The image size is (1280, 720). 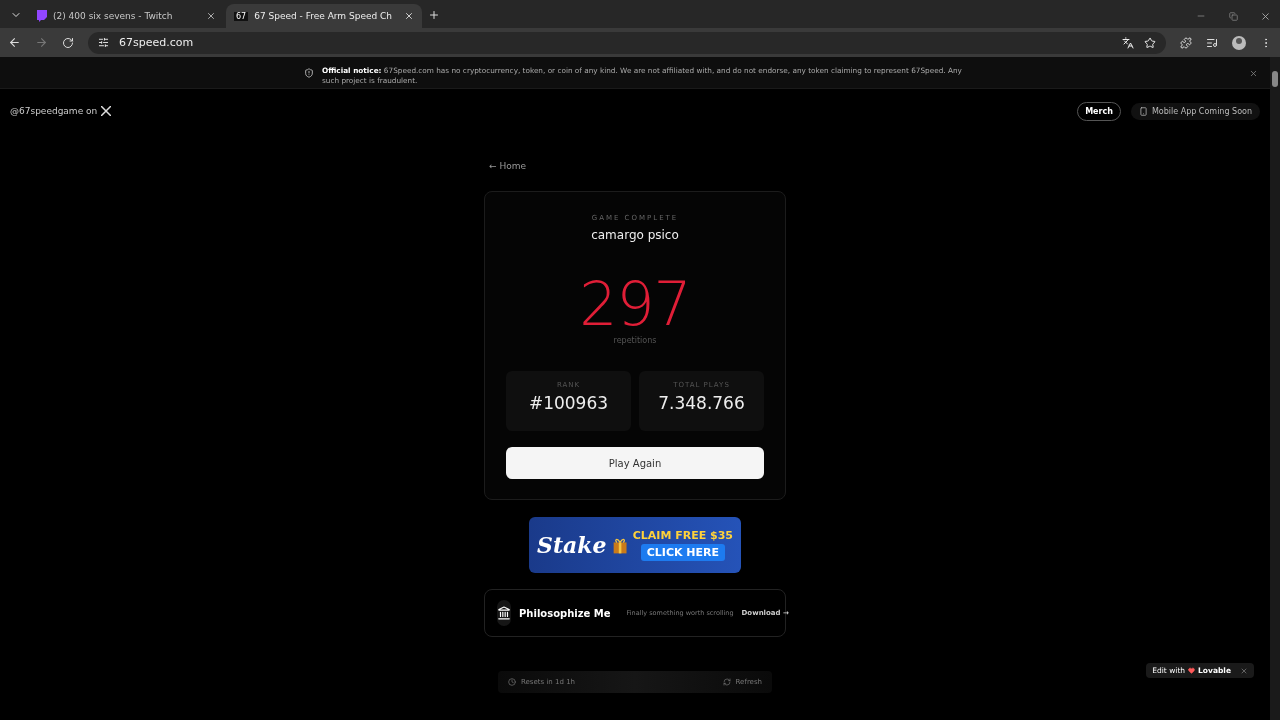 I want to click on forward-icon, so click(x=41, y=42).